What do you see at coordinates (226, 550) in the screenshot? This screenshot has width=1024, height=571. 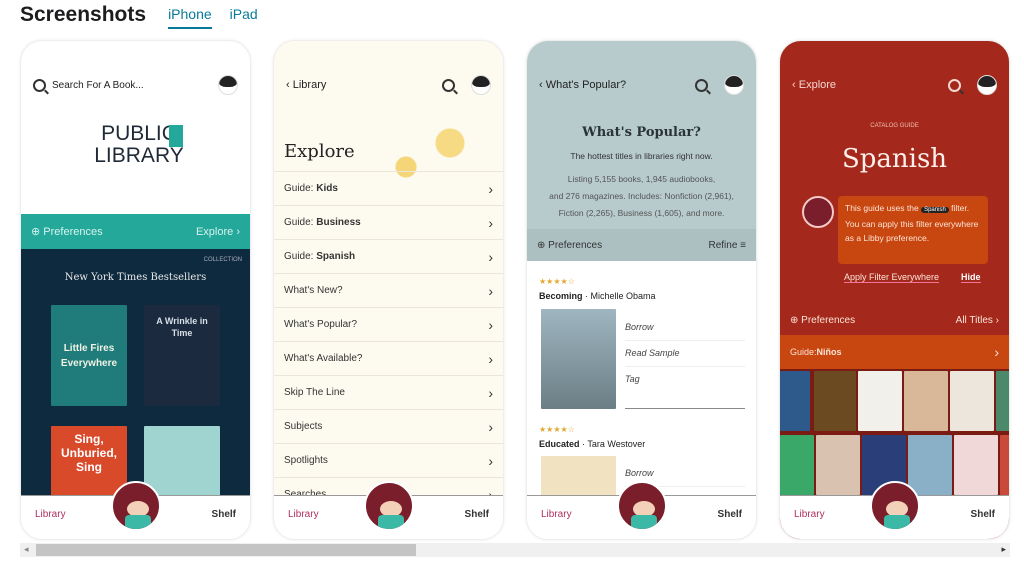 I see `scrollbar-thumb` at bounding box center [226, 550].